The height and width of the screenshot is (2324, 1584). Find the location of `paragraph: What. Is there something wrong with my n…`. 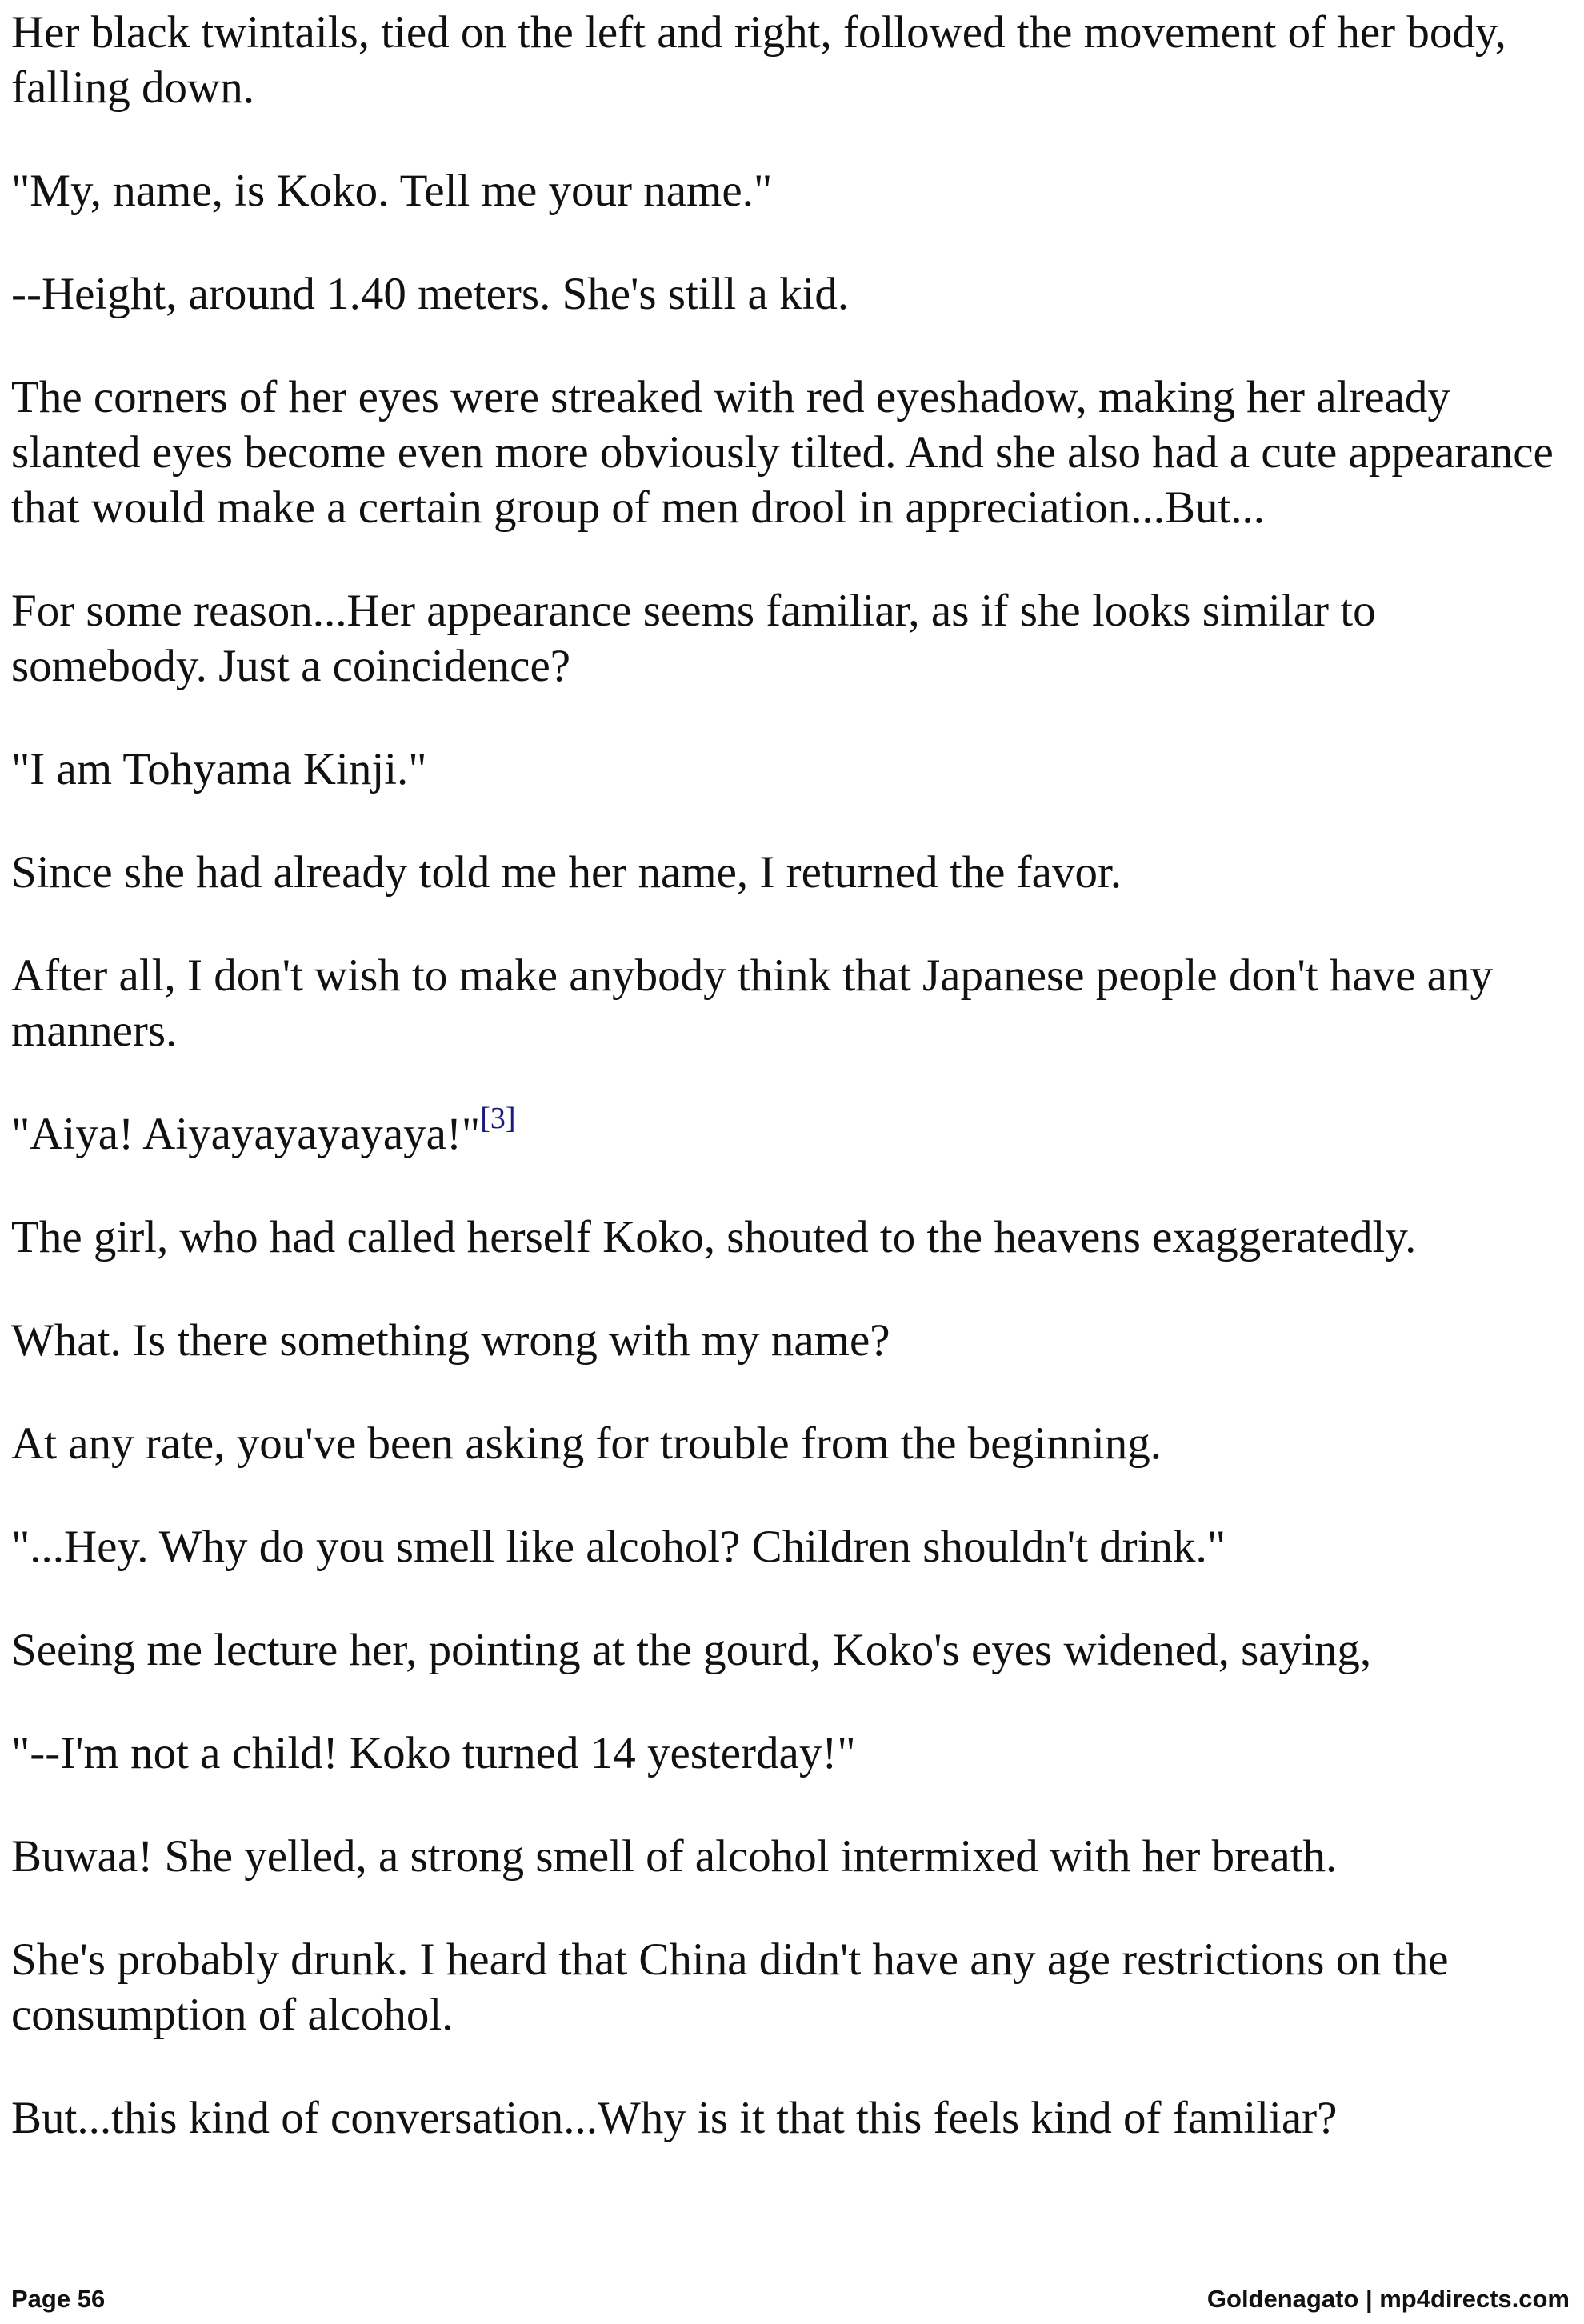

paragraph: What. Is there something wrong with my n… is located at coordinates (450, 1340).